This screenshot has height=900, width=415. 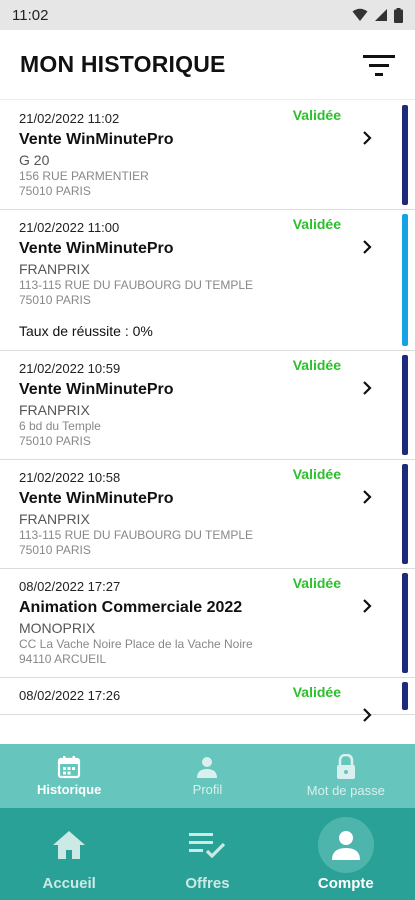 What do you see at coordinates (69, 767) in the screenshot?
I see `calendar-icon` at bounding box center [69, 767].